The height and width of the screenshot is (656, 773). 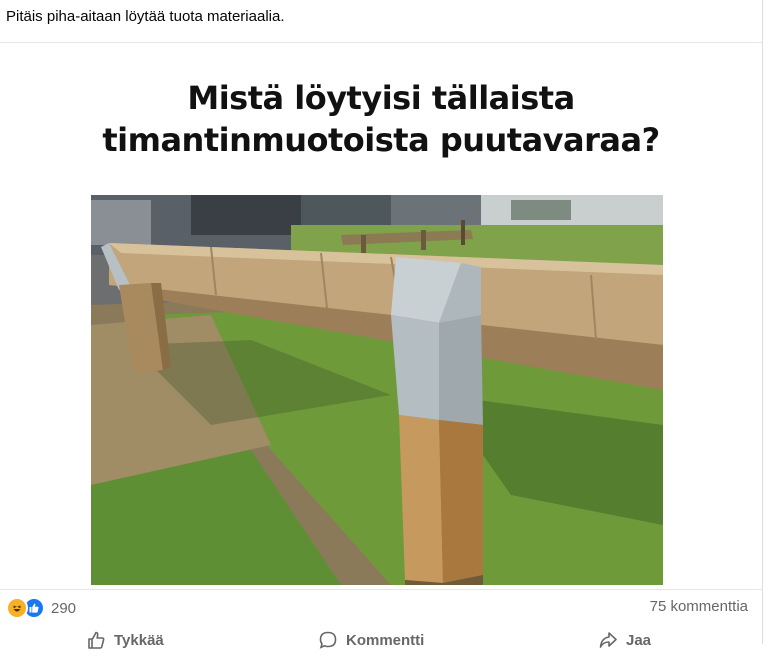 What do you see at coordinates (639, 640) in the screenshot?
I see `share-label: Jaa` at bounding box center [639, 640].